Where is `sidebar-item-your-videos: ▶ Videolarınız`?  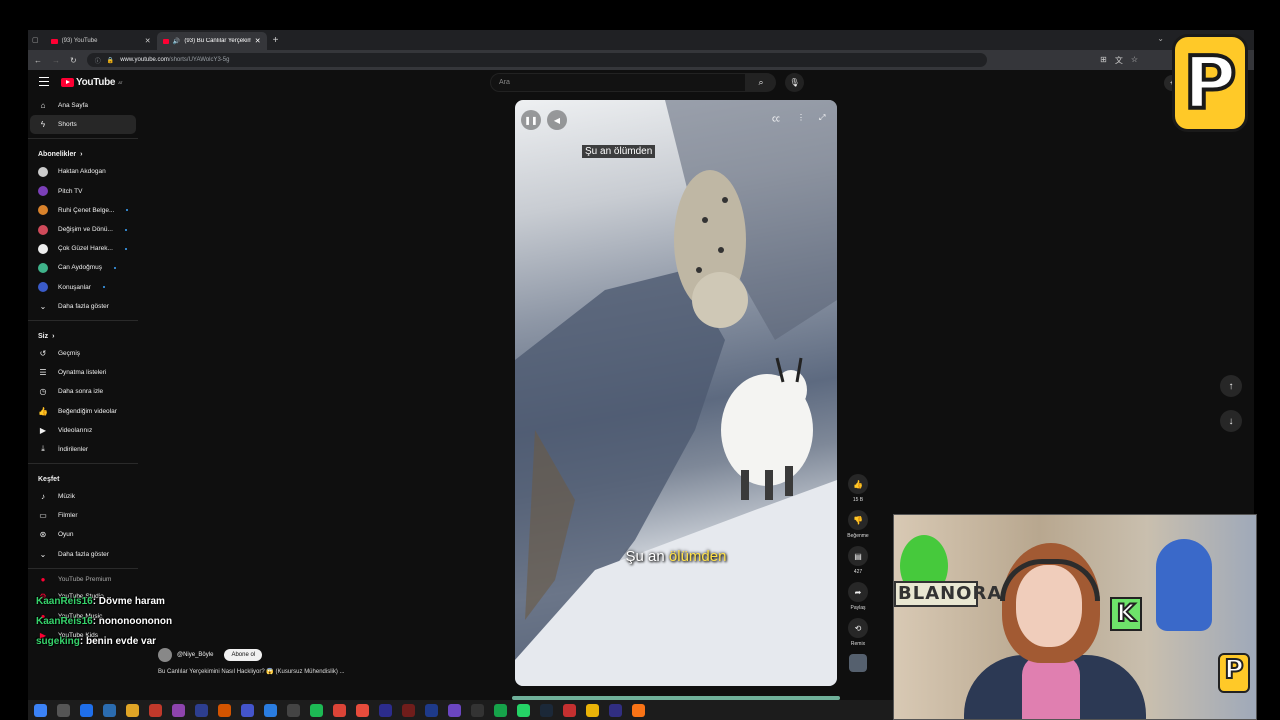
sidebar-item-your-videos: ▶ Videolarınız is located at coordinates (83, 430).